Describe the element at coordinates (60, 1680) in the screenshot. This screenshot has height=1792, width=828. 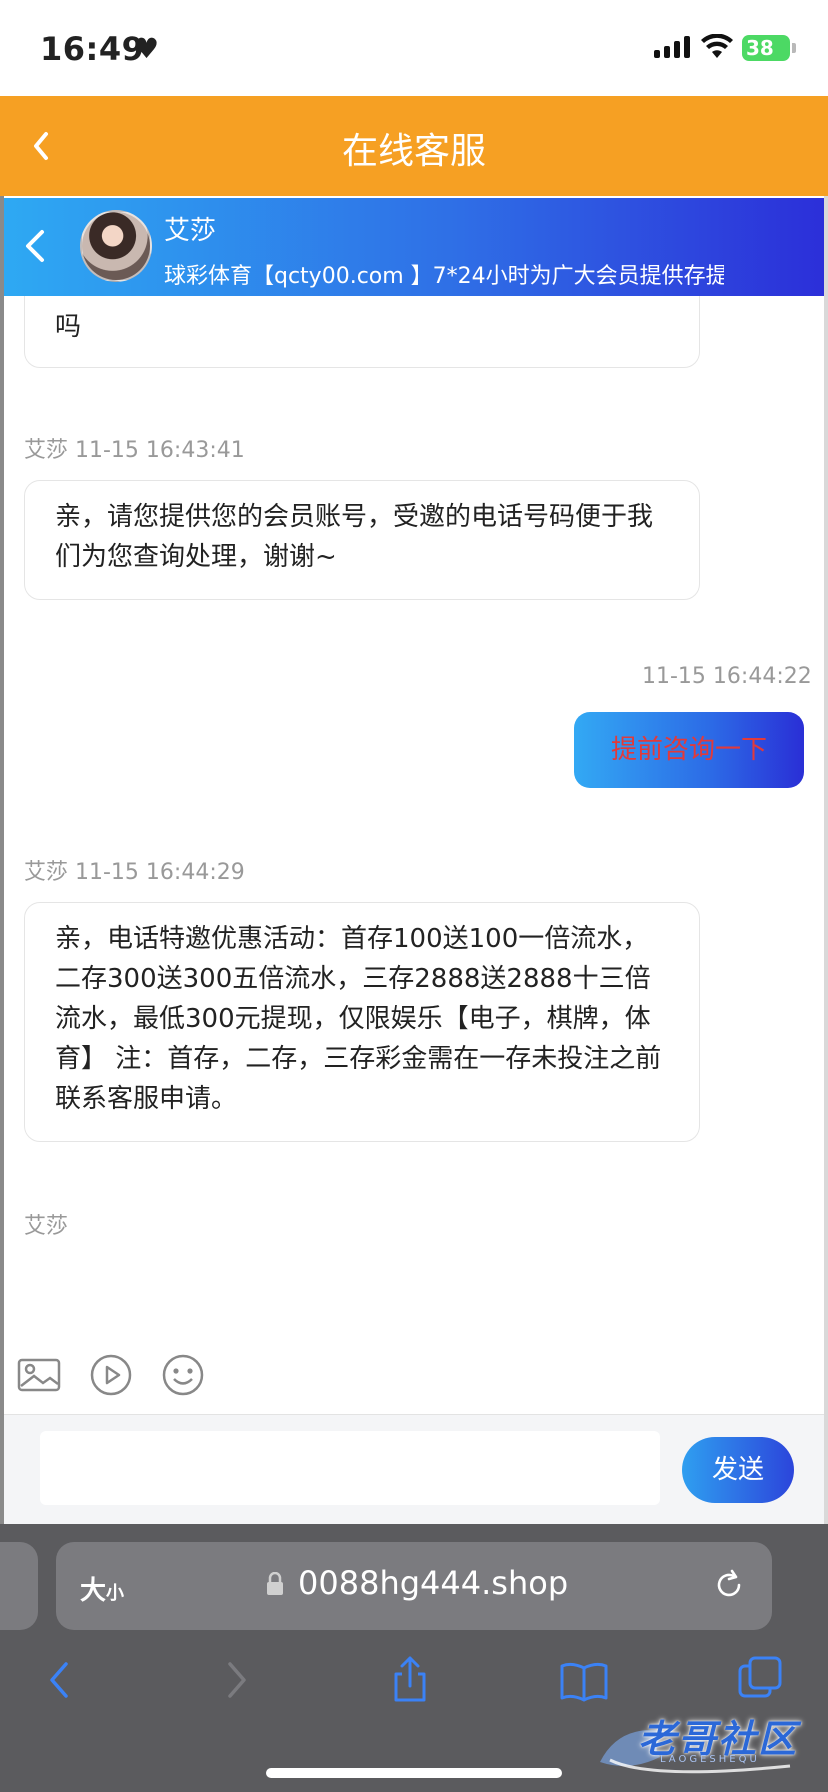
I see `browser-back-icon` at that location.